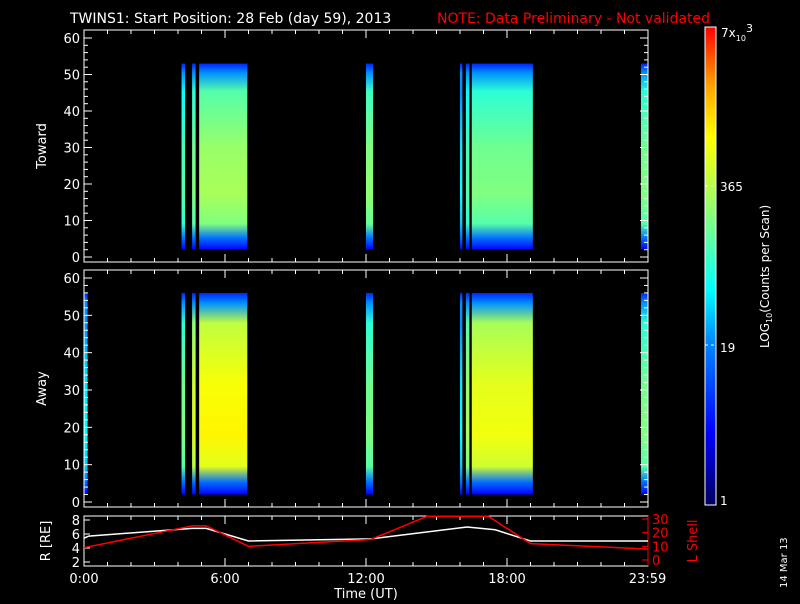  Describe the element at coordinates (76, 549) in the screenshot. I see `y-tick-label: 4` at that location.